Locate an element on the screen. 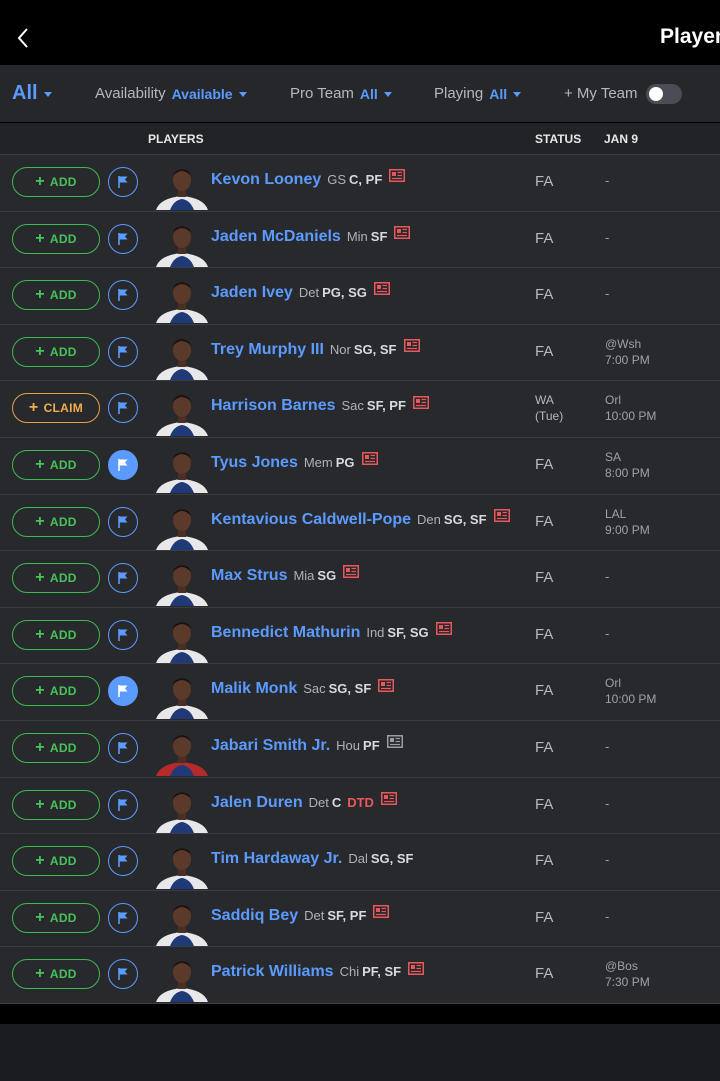 This screenshot has height=1081, width=720. column-status: STATUS is located at coordinates (558, 139).